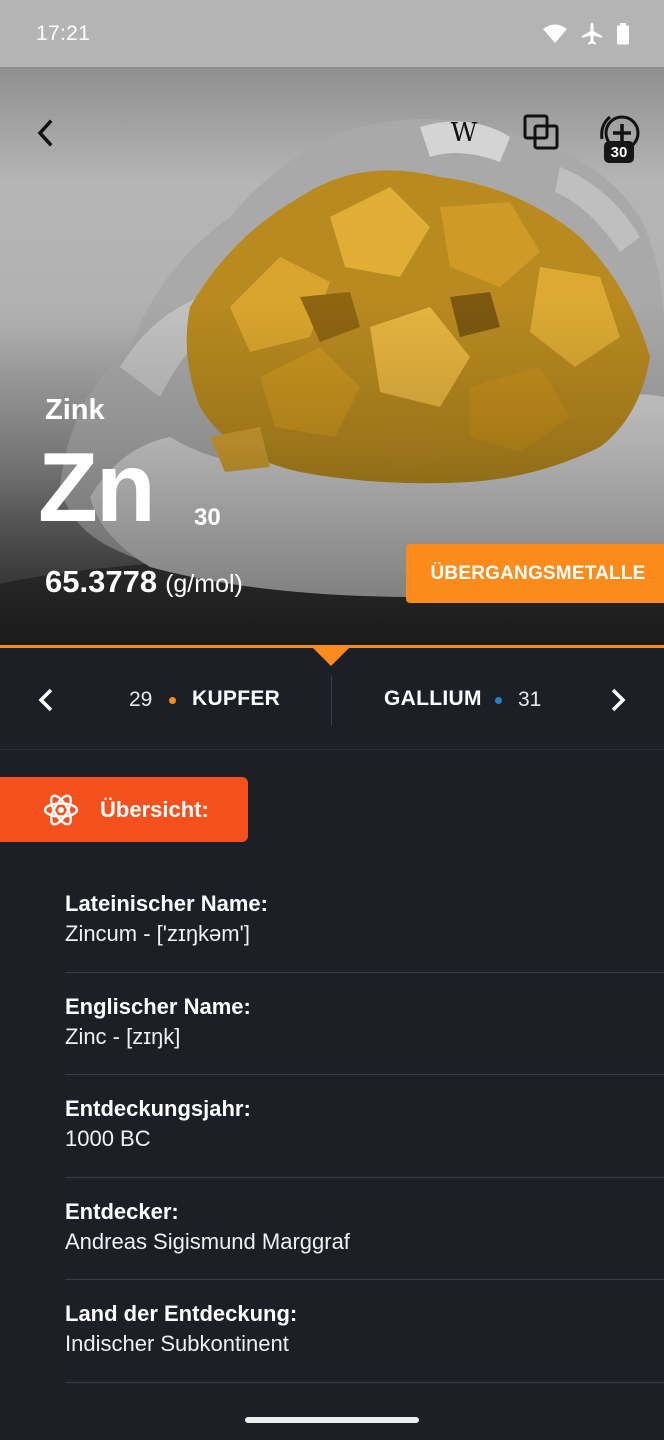  I want to click on status-icons, so click(586, 34).